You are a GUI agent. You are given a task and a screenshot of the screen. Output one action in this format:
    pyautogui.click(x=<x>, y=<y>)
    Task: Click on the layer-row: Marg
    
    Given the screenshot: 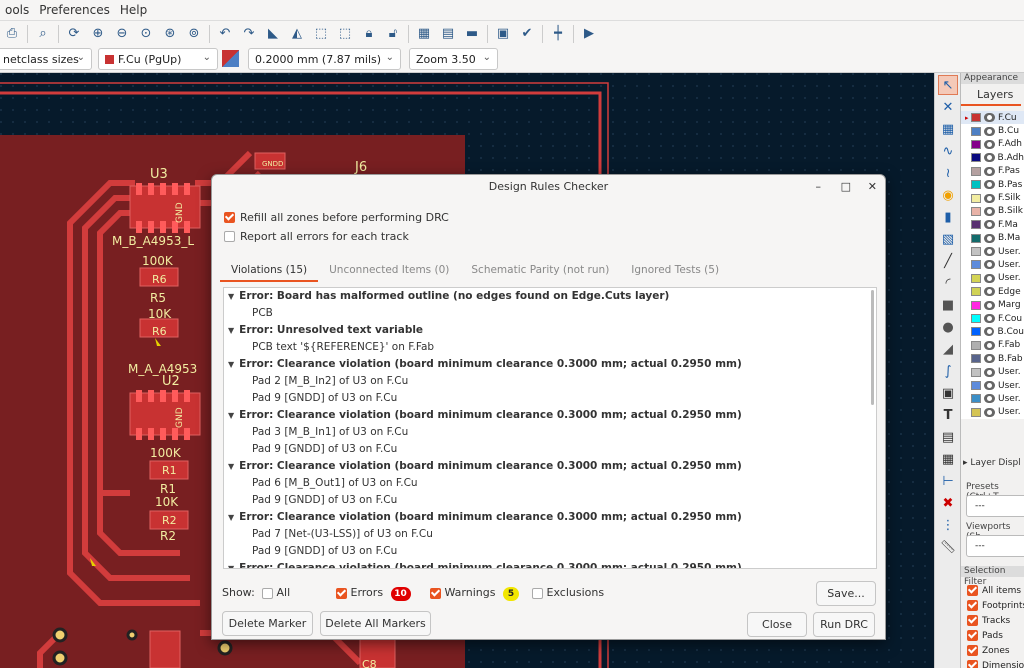 What is the action you would take?
    pyautogui.click(x=992, y=304)
    